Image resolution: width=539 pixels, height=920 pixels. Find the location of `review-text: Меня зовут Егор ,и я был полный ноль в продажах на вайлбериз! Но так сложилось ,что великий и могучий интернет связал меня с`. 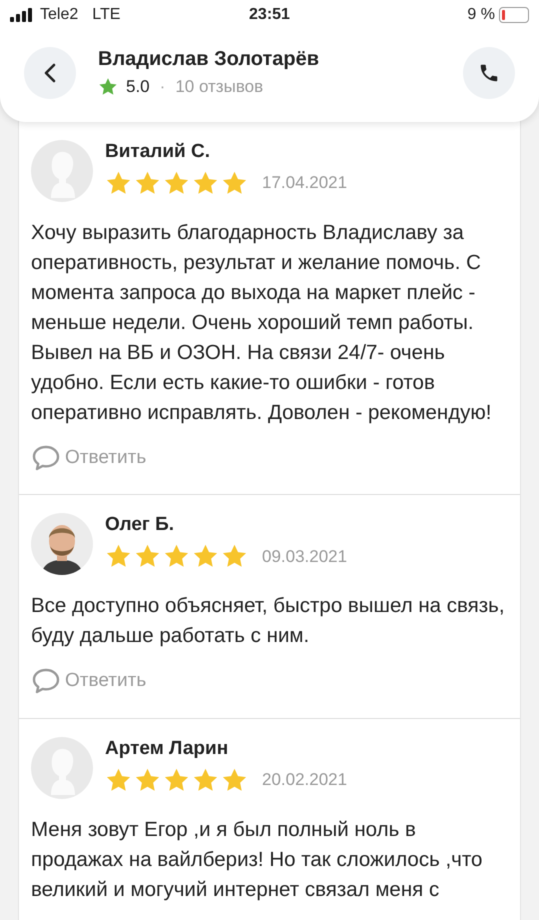

review-text: Меня зовут Егор ,и я был полный ноль в продажах на вайлбериз! Но так сложилось ,что великий и могучий интернет связал меня с is located at coordinates (257, 859).